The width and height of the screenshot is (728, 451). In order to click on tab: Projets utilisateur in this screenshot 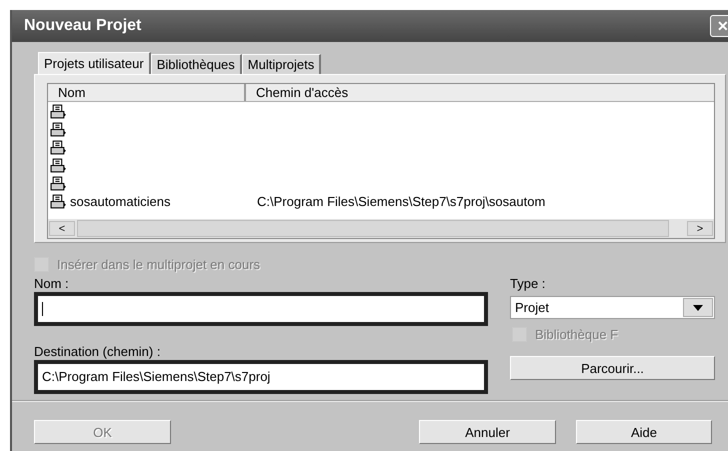, I will do `click(94, 63)`.